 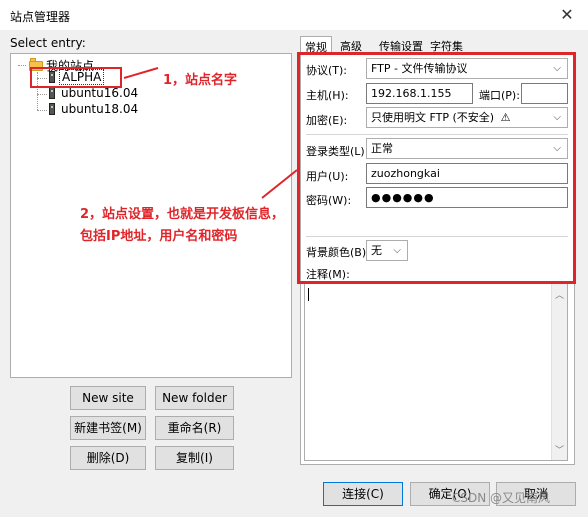 I want to click on watermark: CSDN @又见南风, so click(x=501, y=498).